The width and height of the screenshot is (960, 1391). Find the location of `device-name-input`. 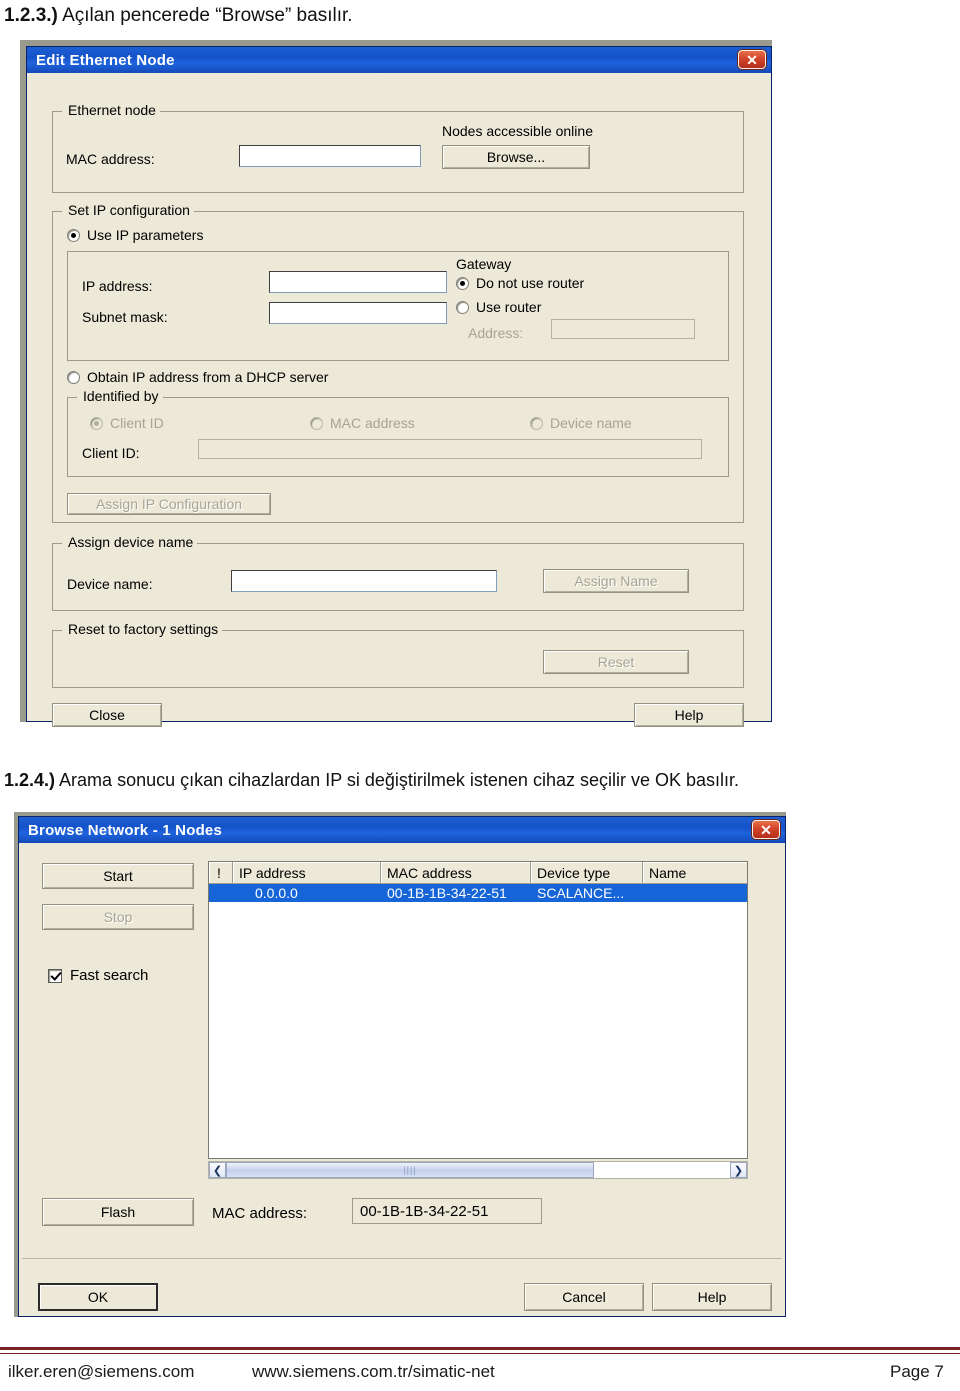

device-name-input is located at coordinates (364, 581).